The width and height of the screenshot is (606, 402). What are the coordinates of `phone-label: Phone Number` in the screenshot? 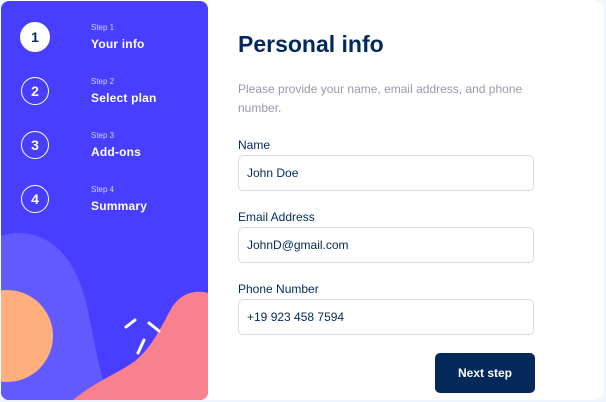 It's located at (278, 289).